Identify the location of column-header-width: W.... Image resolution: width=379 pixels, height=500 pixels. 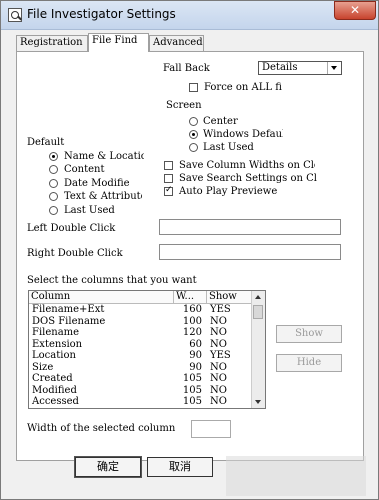
(190, 297).